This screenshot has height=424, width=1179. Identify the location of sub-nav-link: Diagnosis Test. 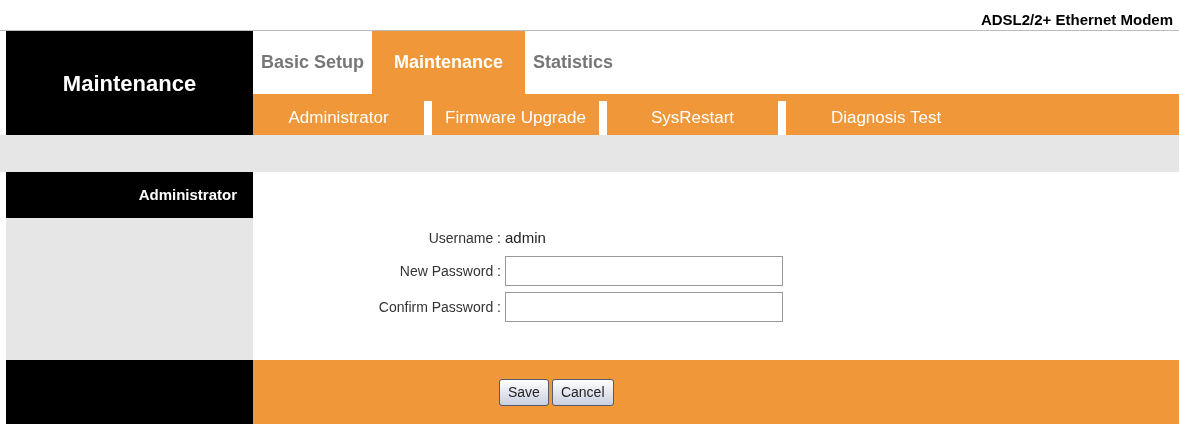
(886, 118).